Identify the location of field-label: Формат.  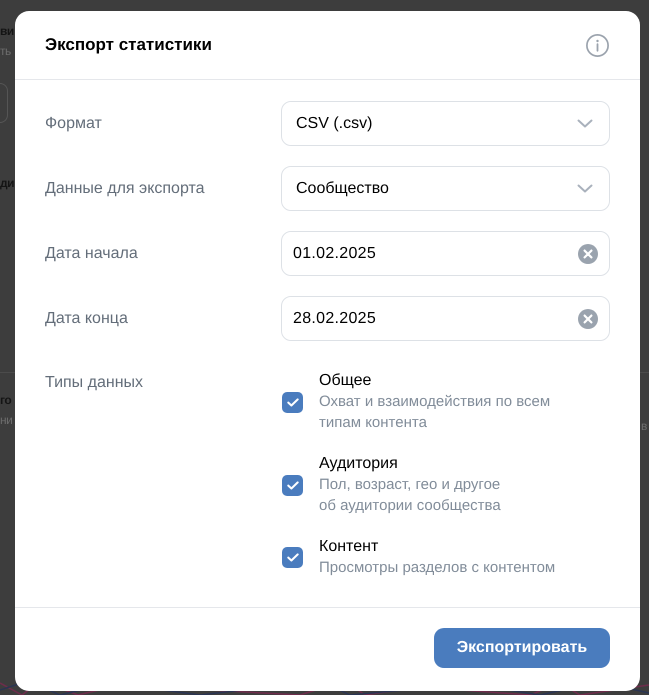
(74, 124).